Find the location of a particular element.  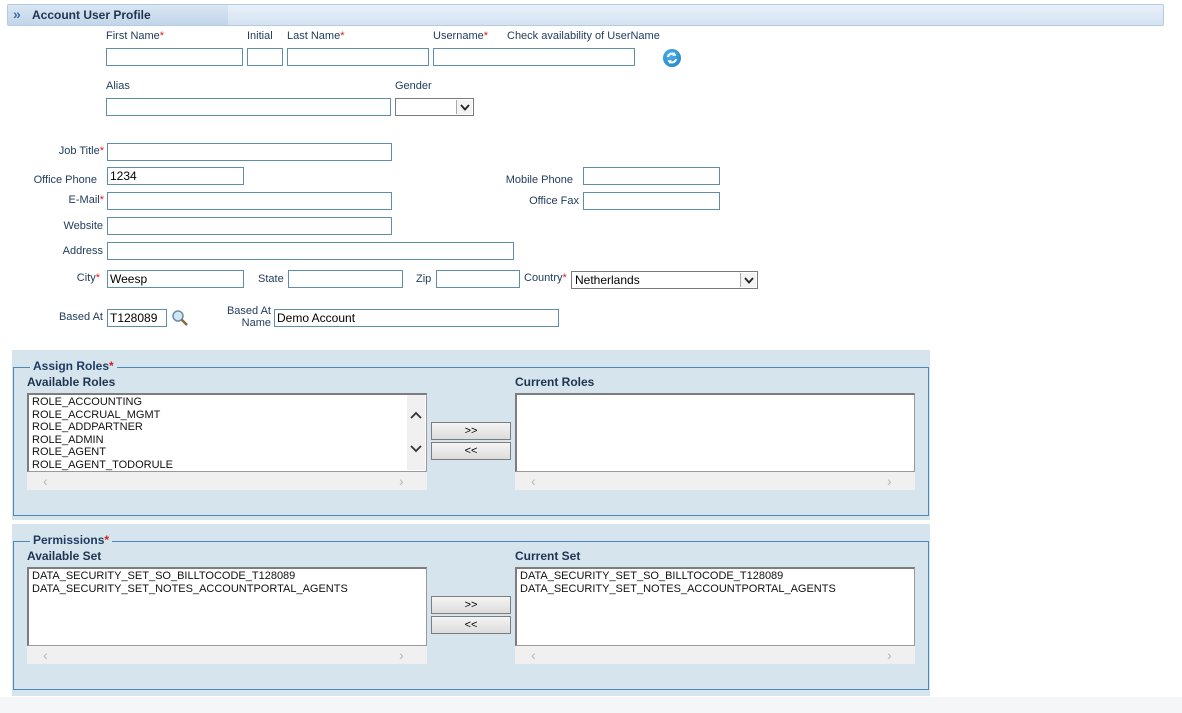

office-fax-field is located at coordinates (651, 201).